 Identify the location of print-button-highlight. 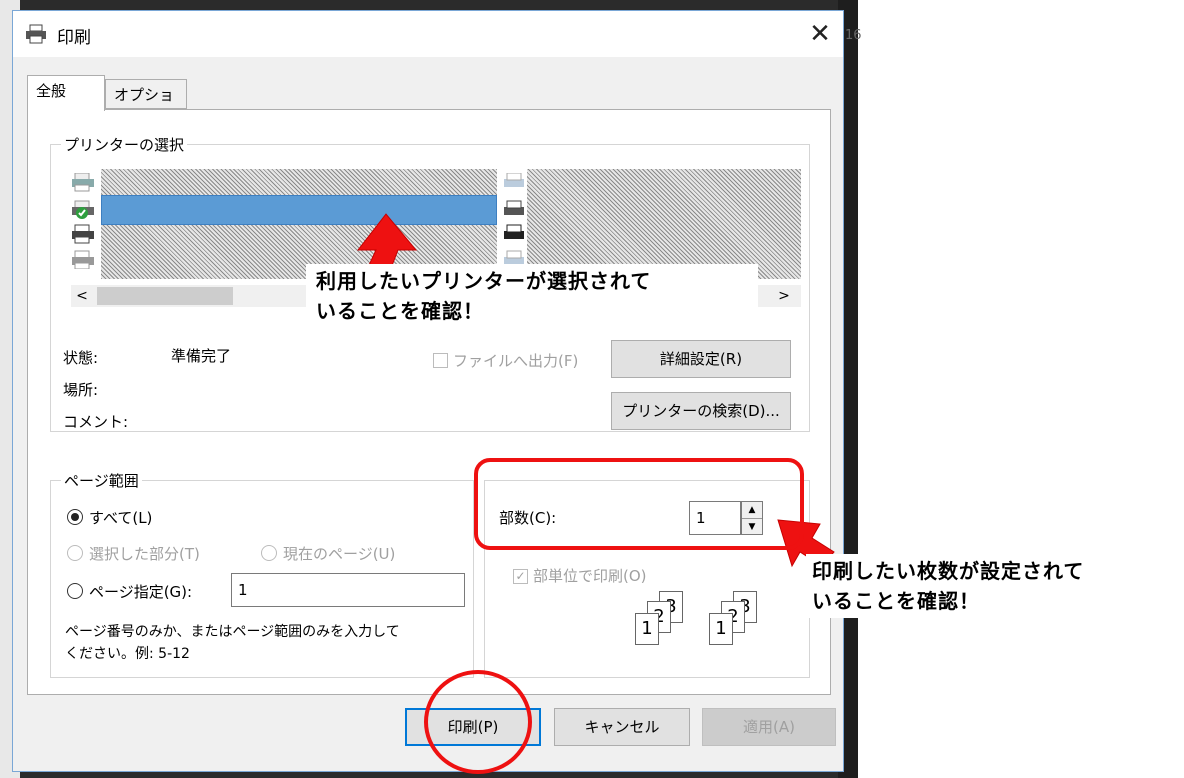
(478, 722).